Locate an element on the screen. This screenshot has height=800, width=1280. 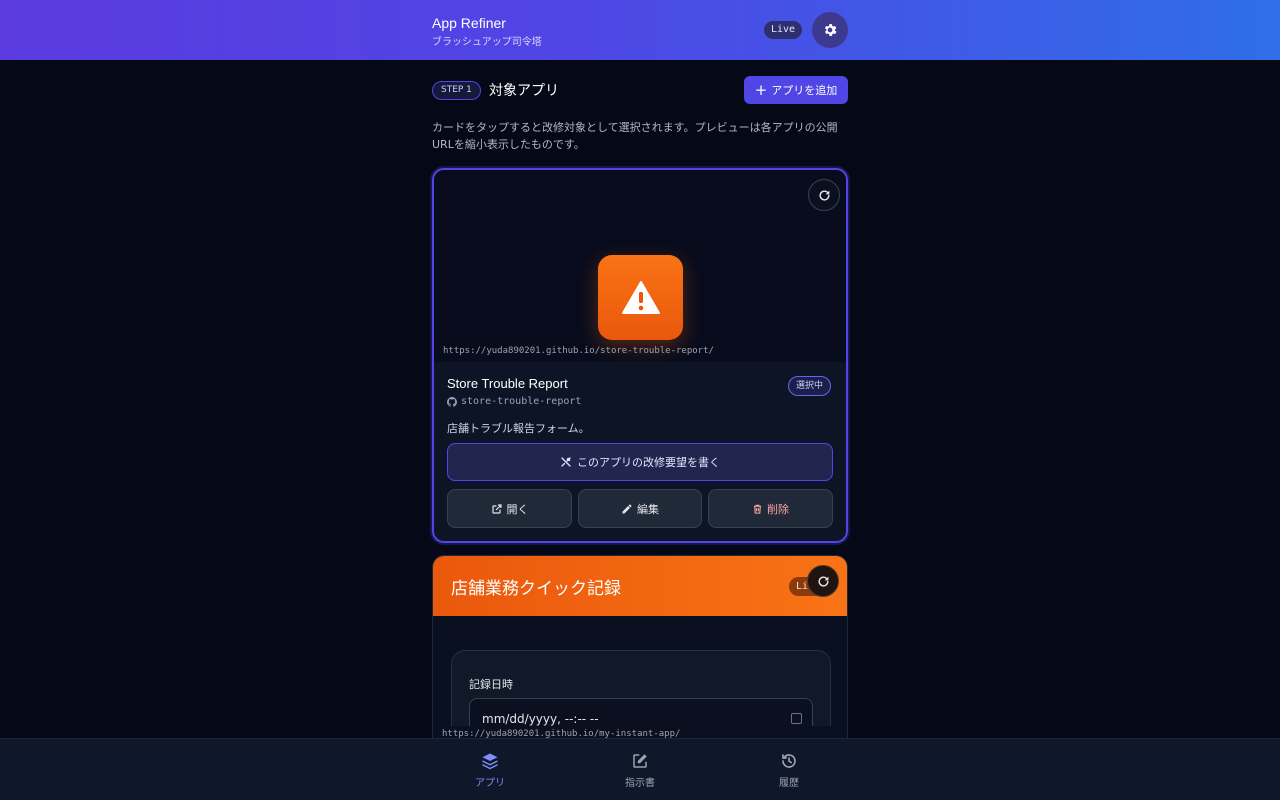
settings-button is located at coordinates (830, 30).